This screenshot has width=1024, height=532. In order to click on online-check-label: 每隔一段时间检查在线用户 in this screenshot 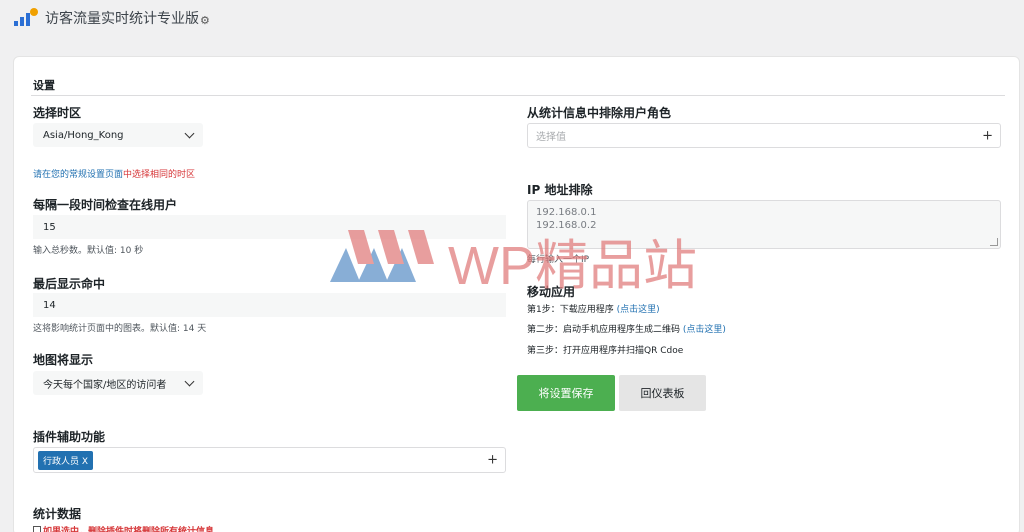, I will do `click(105, 205)`.